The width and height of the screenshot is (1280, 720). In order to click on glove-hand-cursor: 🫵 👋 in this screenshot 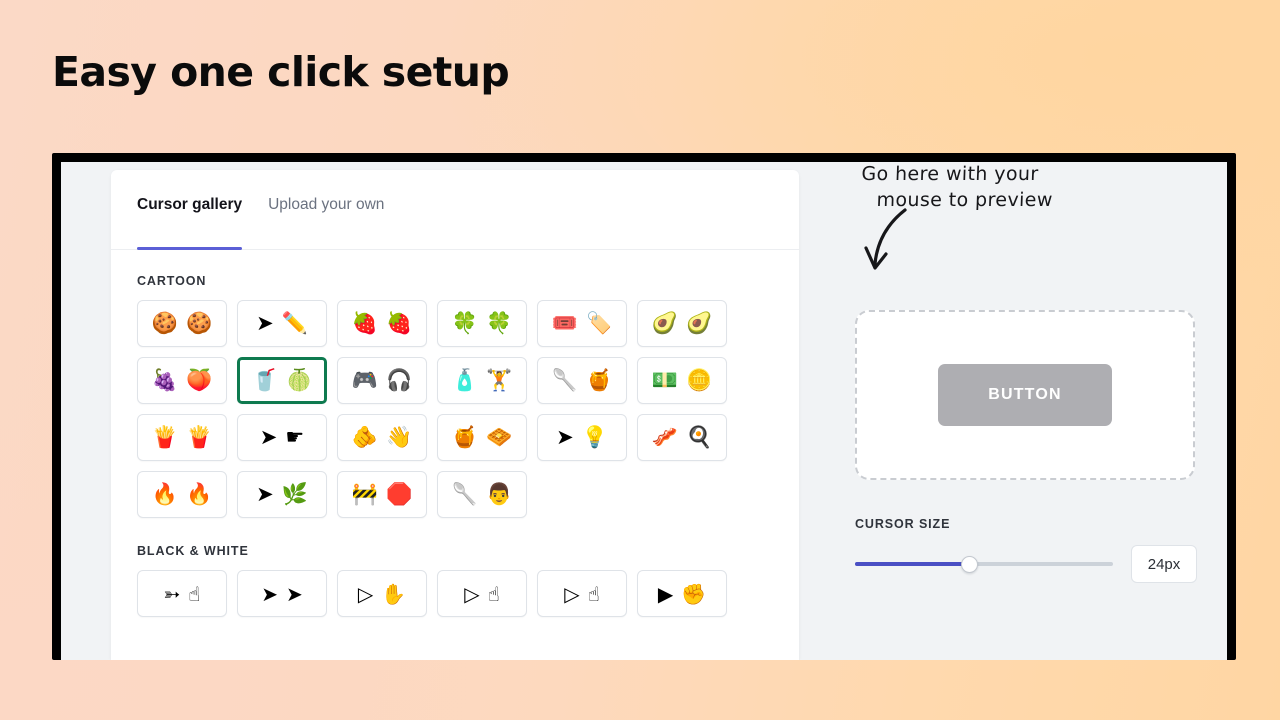, I will do `click(382, 437)`.